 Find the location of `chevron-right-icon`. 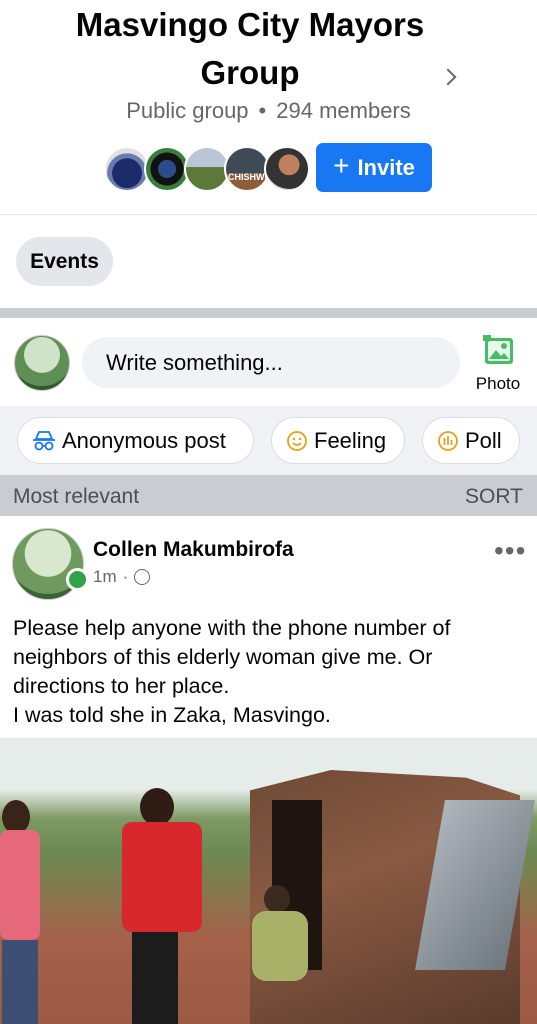

chevron-right-icon is located at coordinates (451, 78).